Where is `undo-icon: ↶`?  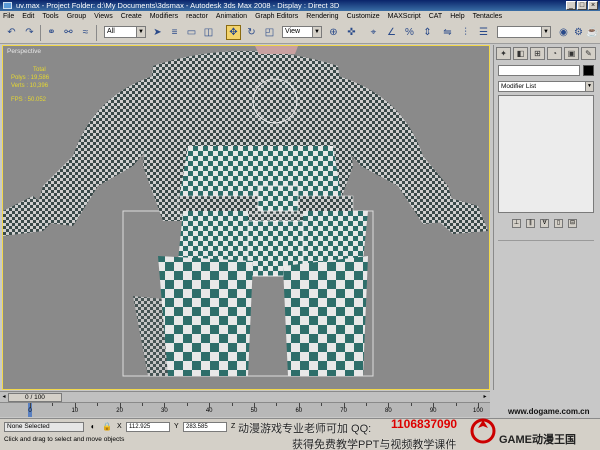 undo-icon: ↶ is located at coordinates (11, 32).